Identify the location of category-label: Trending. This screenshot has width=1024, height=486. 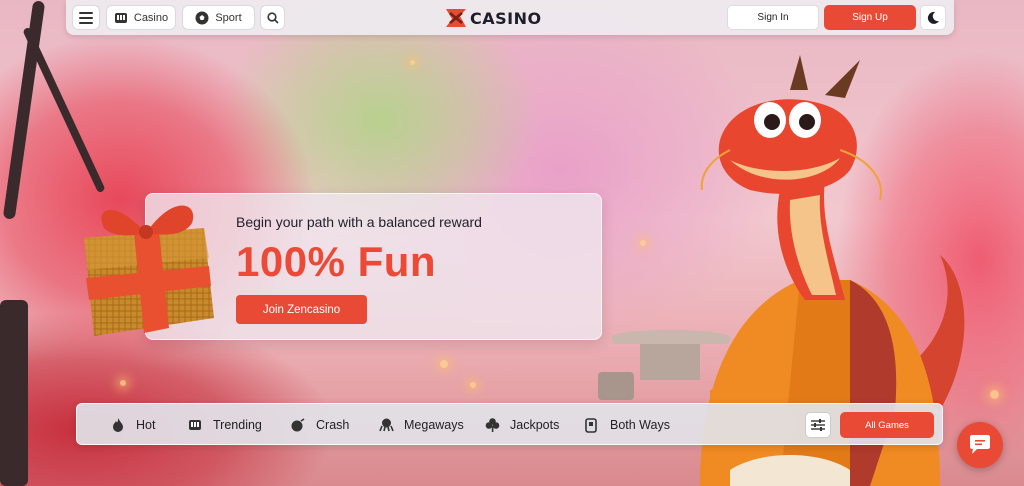
(237, 425).